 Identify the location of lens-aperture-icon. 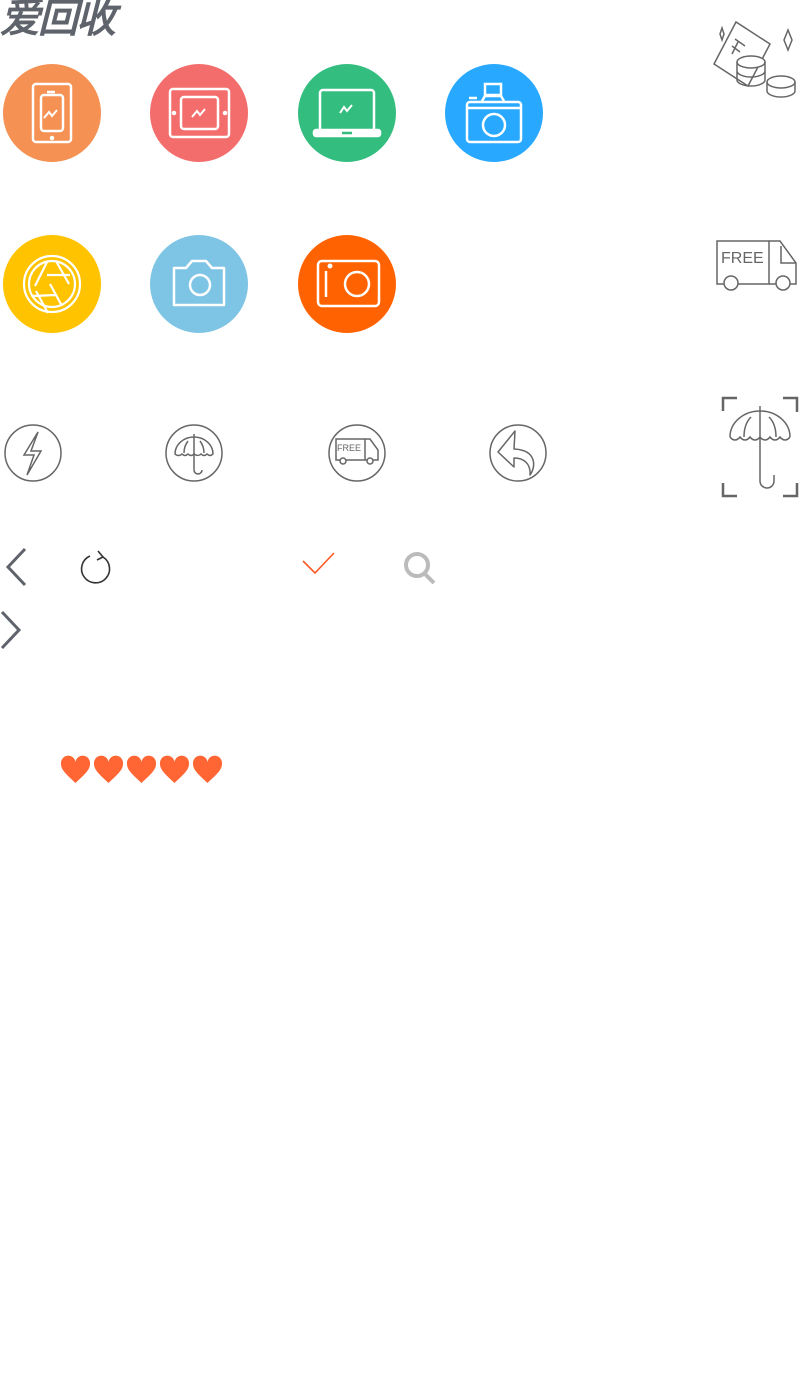
(52, 284).